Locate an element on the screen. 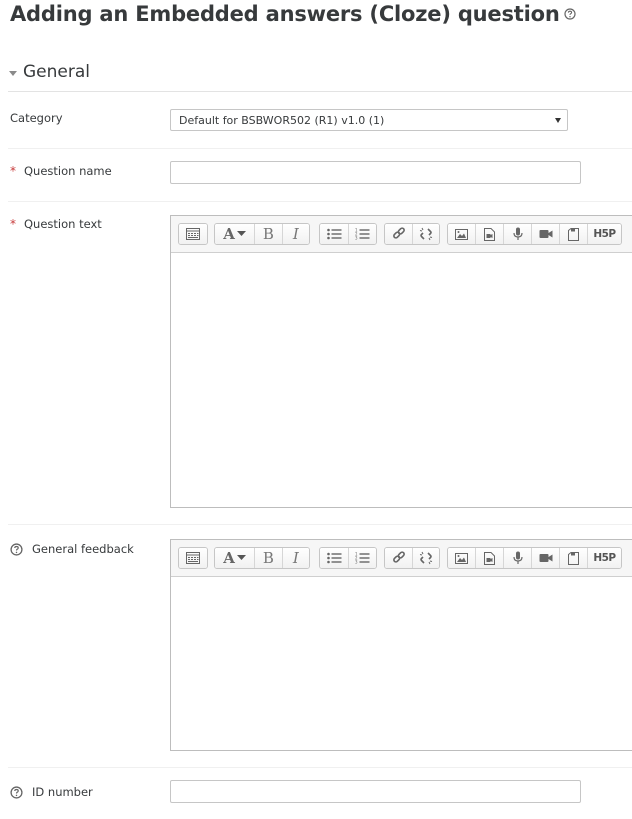 The width and height of the screenshot is (632, 819). question-text-label: * Question text is located at coordinates (56, 224).